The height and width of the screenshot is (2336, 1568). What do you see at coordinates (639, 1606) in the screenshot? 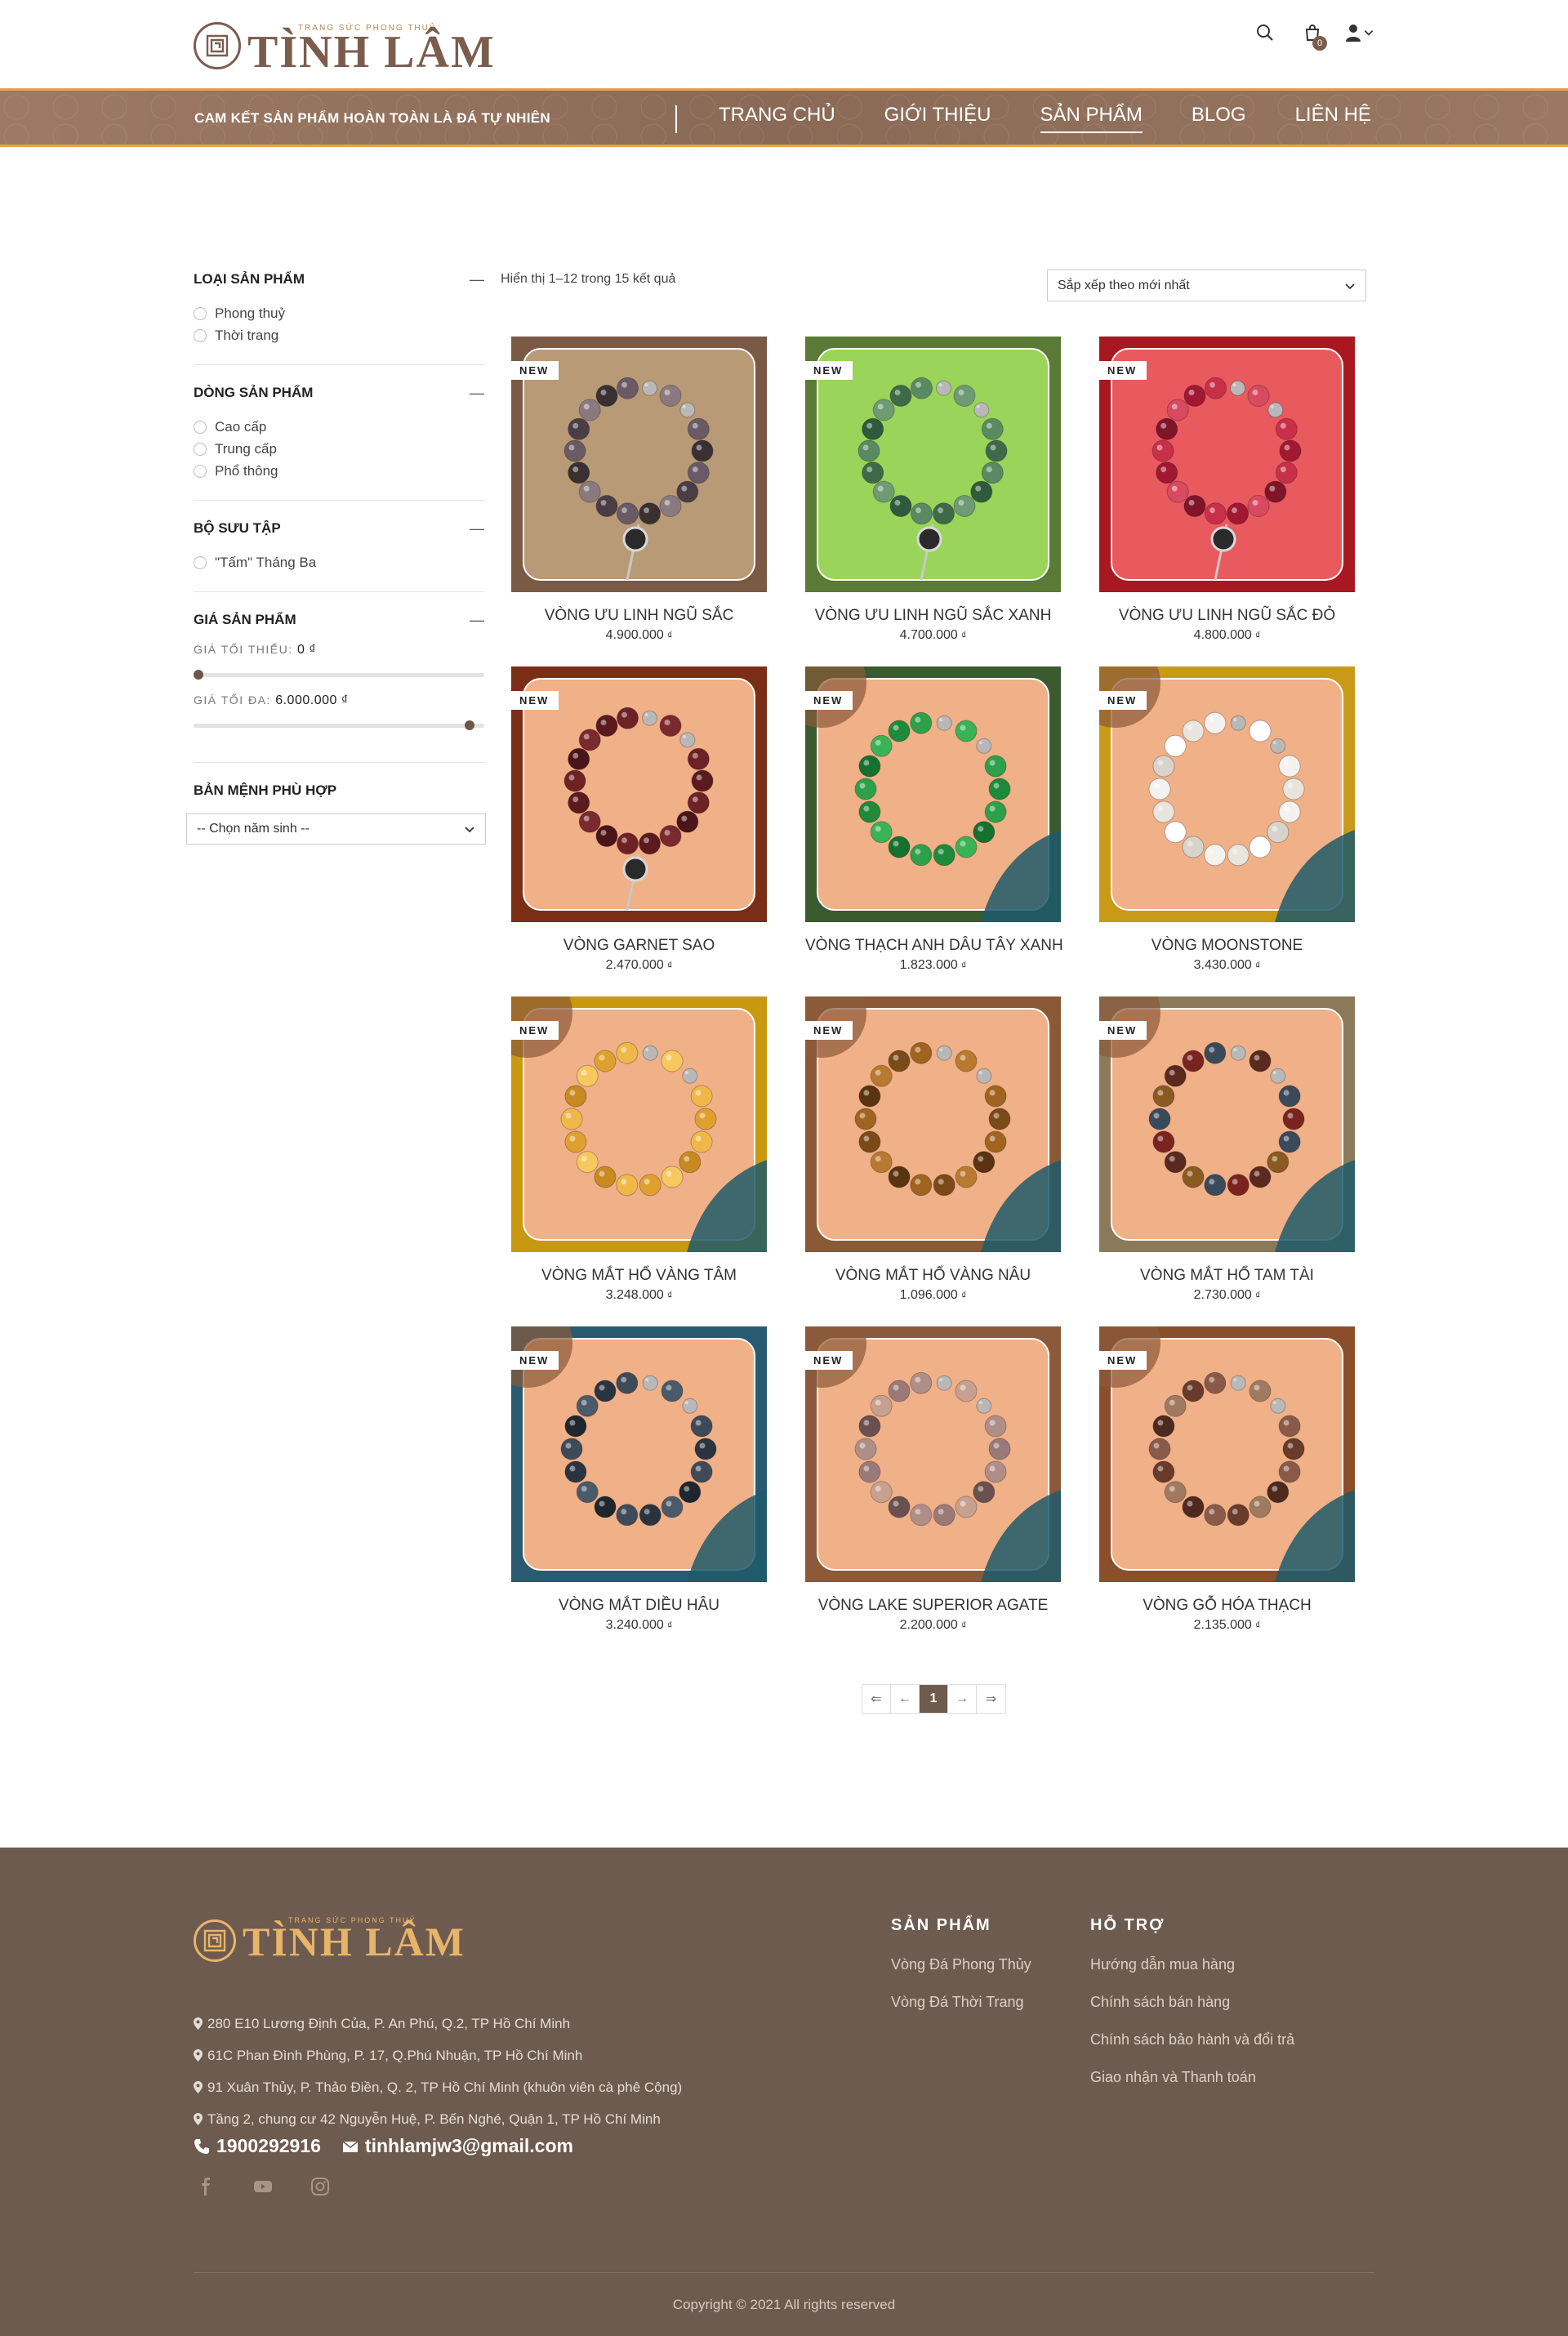
I see `product-name: VÒNG MẮT DIỀU HÂU` at bounding box center [639, 1606].